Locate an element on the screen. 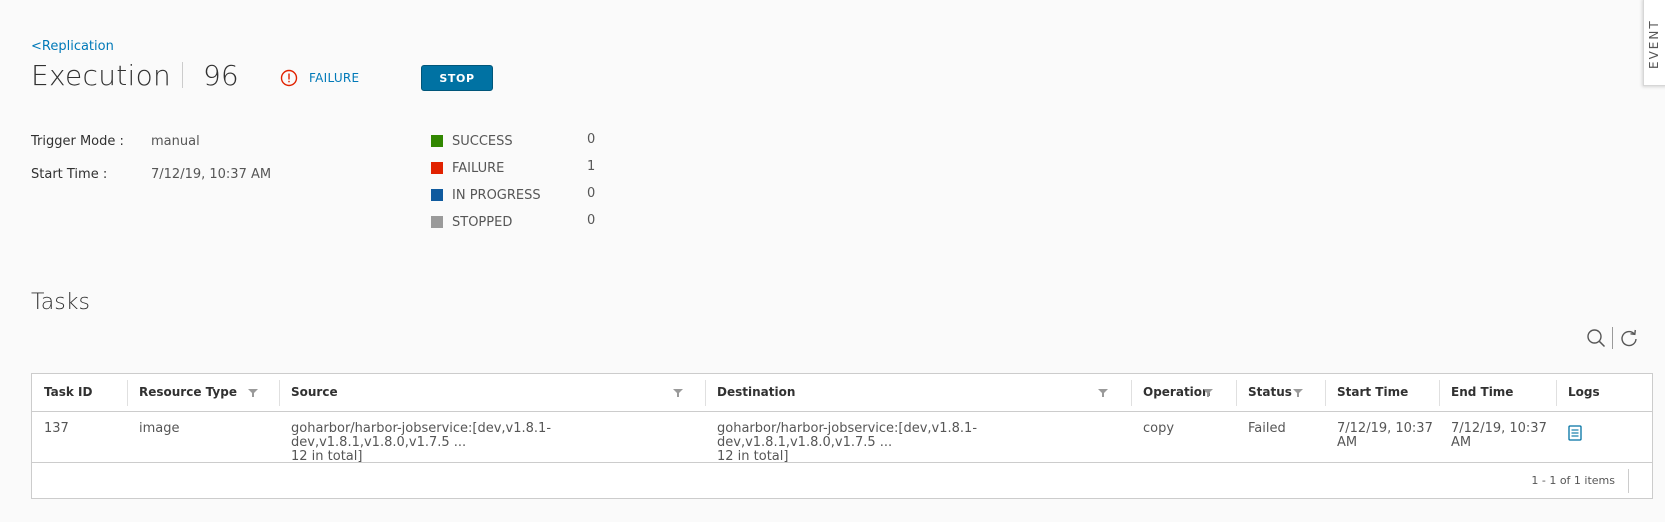  in-progress-swatch is located at coordinates (437, 195).